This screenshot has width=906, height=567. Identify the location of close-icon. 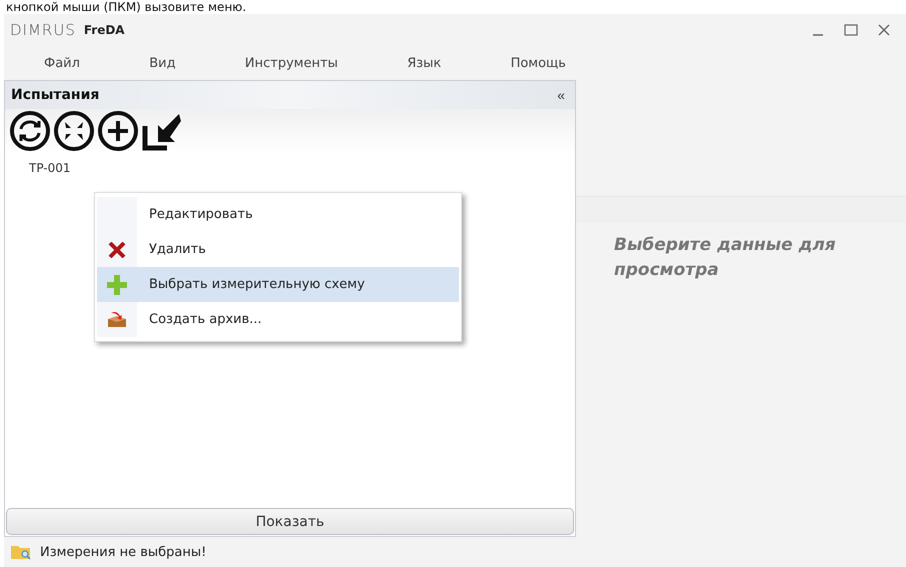
(884, 30).